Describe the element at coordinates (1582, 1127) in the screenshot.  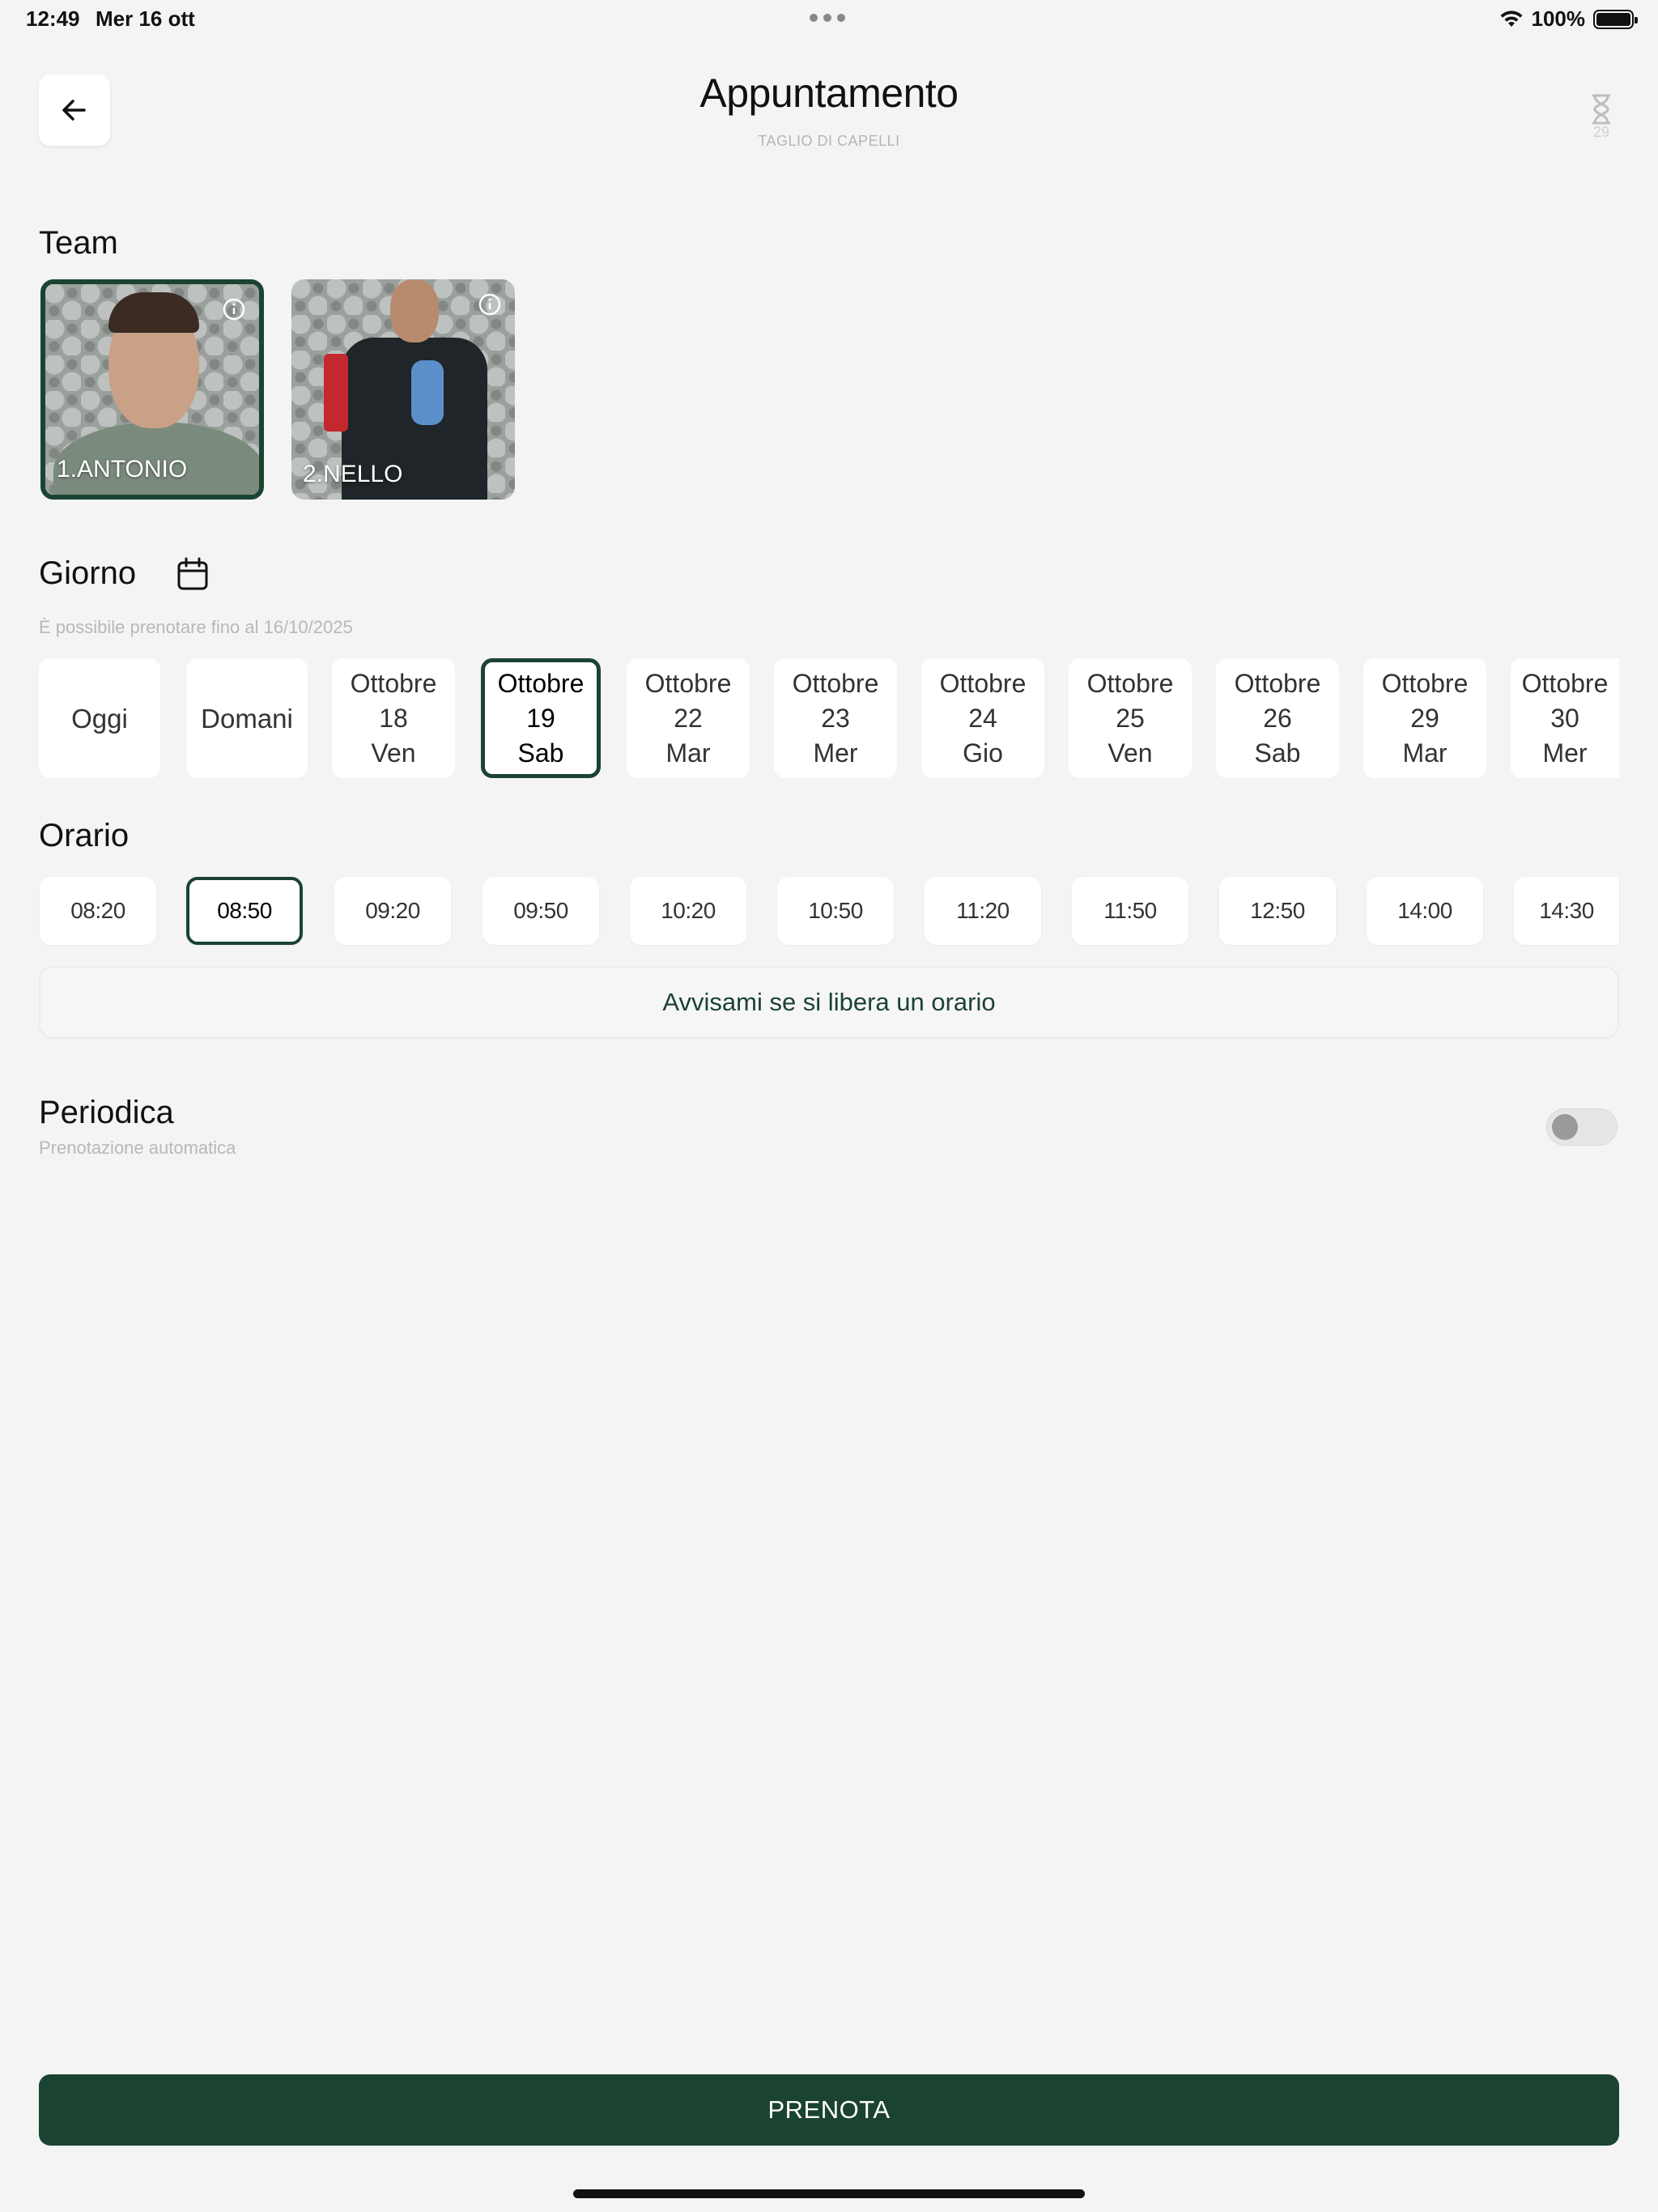
I see `periodic-toggle` at that location.